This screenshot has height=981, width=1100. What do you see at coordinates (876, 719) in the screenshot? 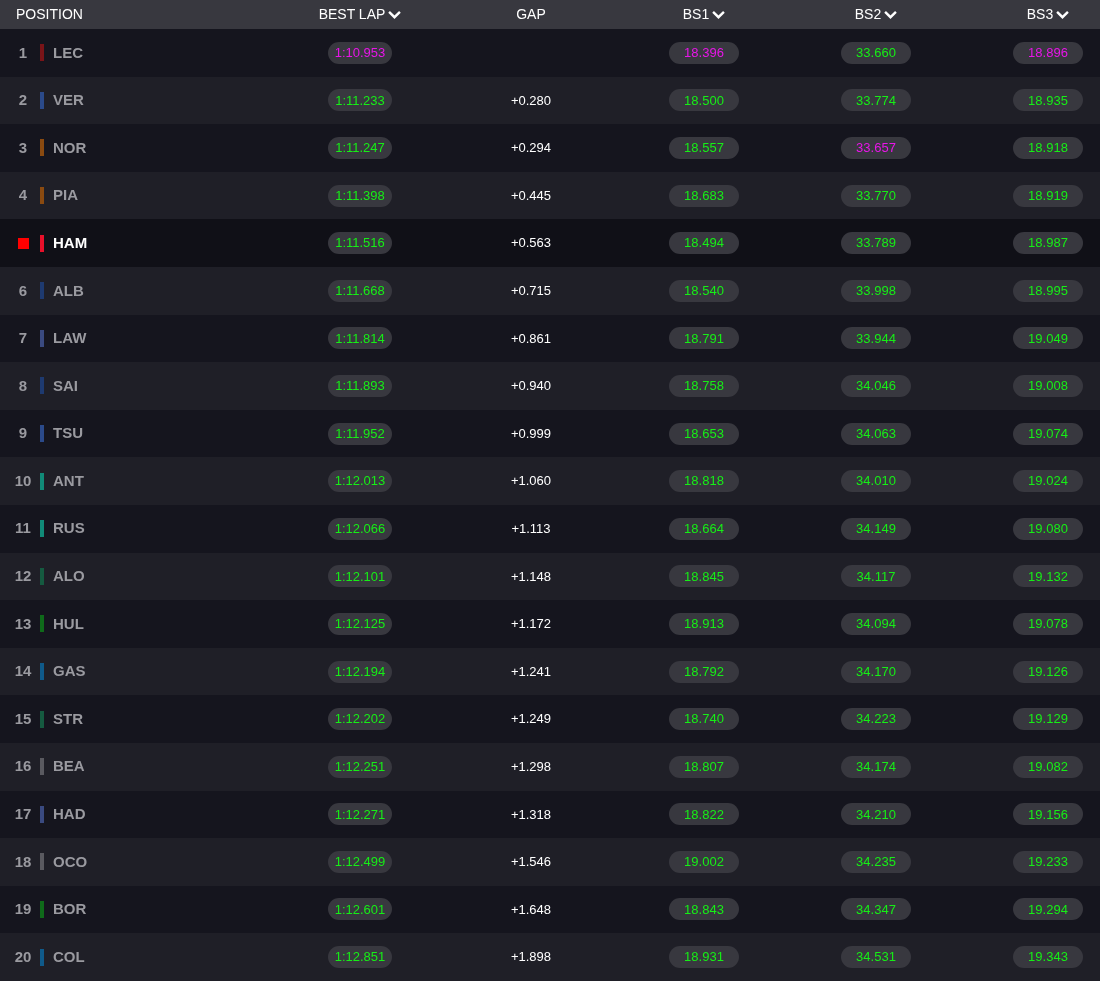
I see `time-pill: 34.223` at bounding box center [876, 719].